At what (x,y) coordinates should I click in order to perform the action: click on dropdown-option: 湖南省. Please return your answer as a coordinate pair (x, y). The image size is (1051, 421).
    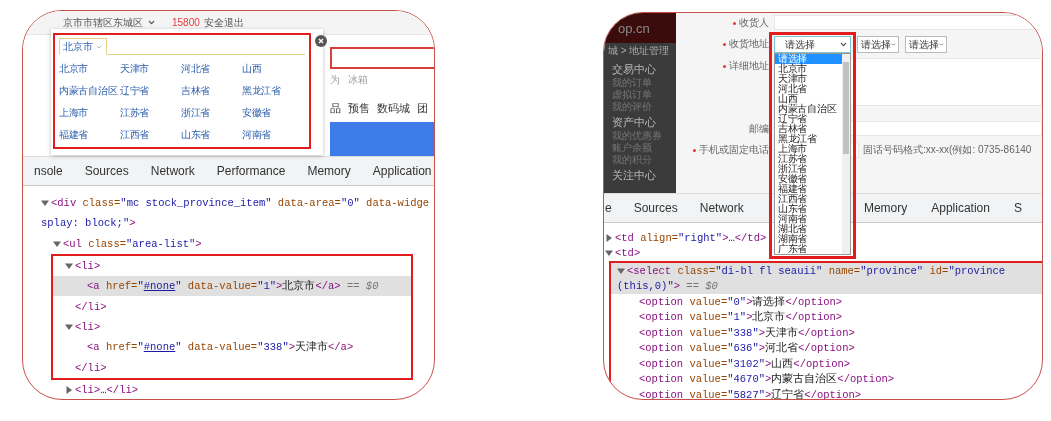
    Looking at the image, I should click on (808, 239).